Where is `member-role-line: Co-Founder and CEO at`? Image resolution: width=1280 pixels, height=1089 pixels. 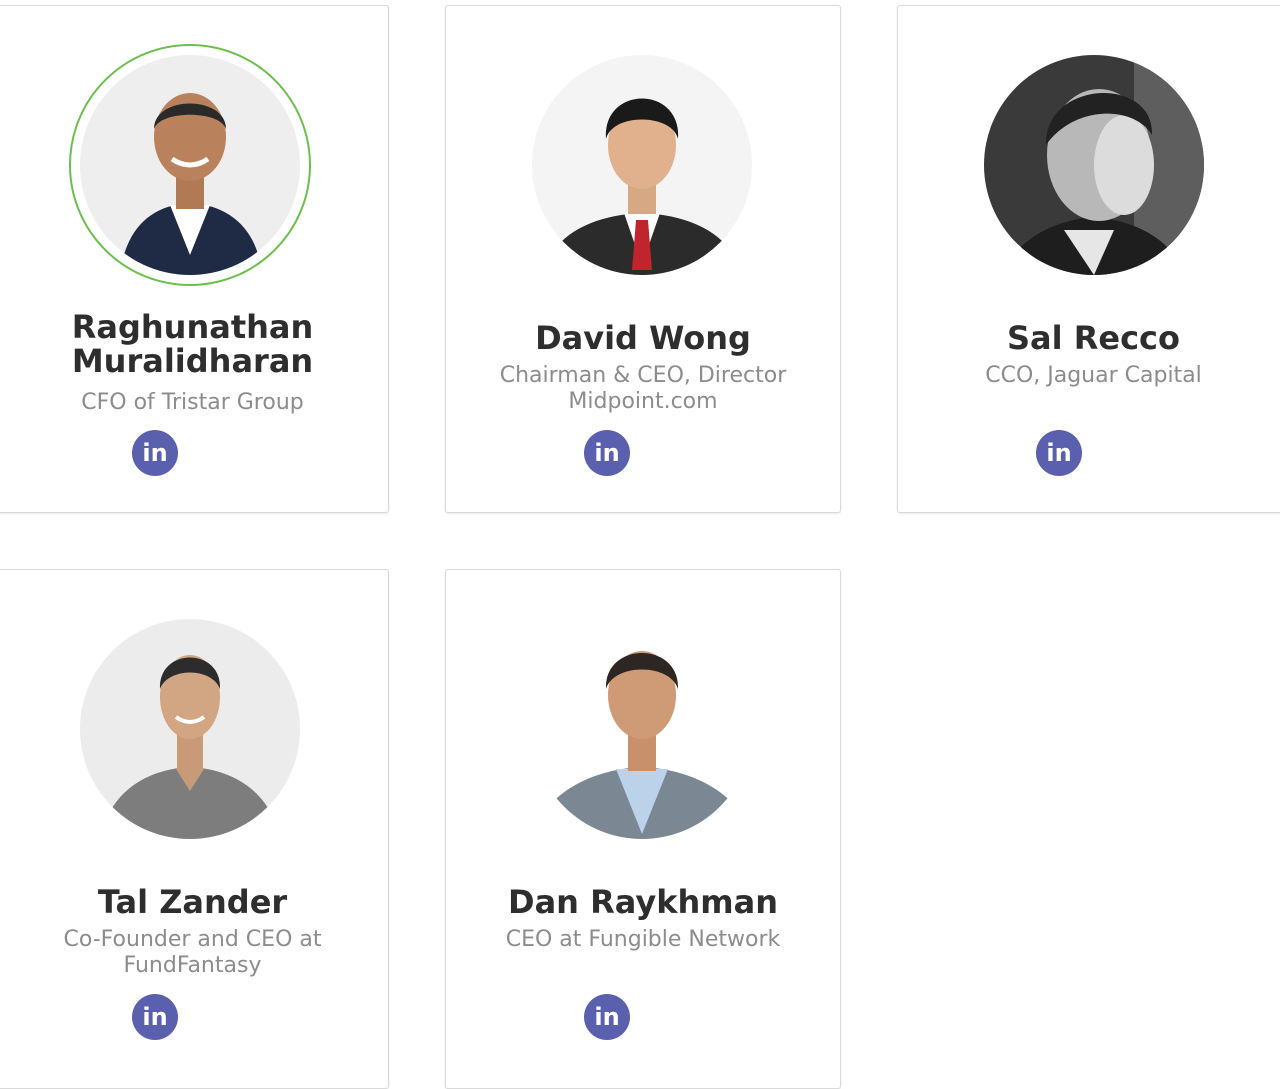 member-role-line: Co-Founder and CEO at is located at coordinates (192, 939).